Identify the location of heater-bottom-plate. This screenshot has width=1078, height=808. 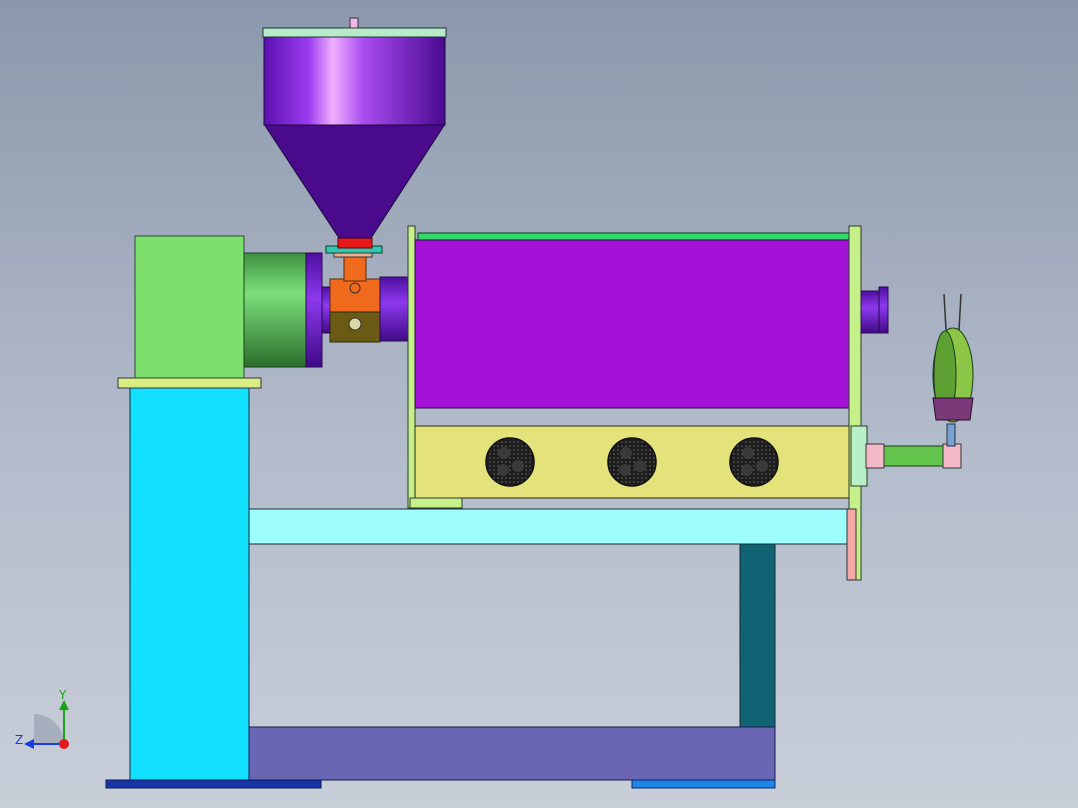
(436, 503).